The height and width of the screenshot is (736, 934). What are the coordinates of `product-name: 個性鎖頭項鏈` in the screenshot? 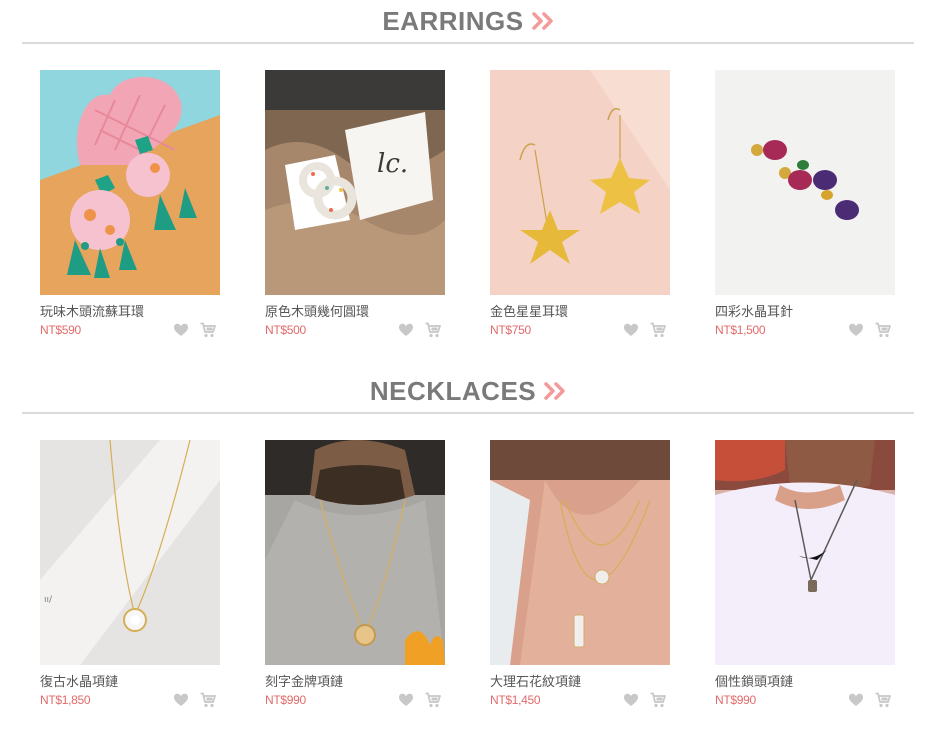 It's located at (754, 680).